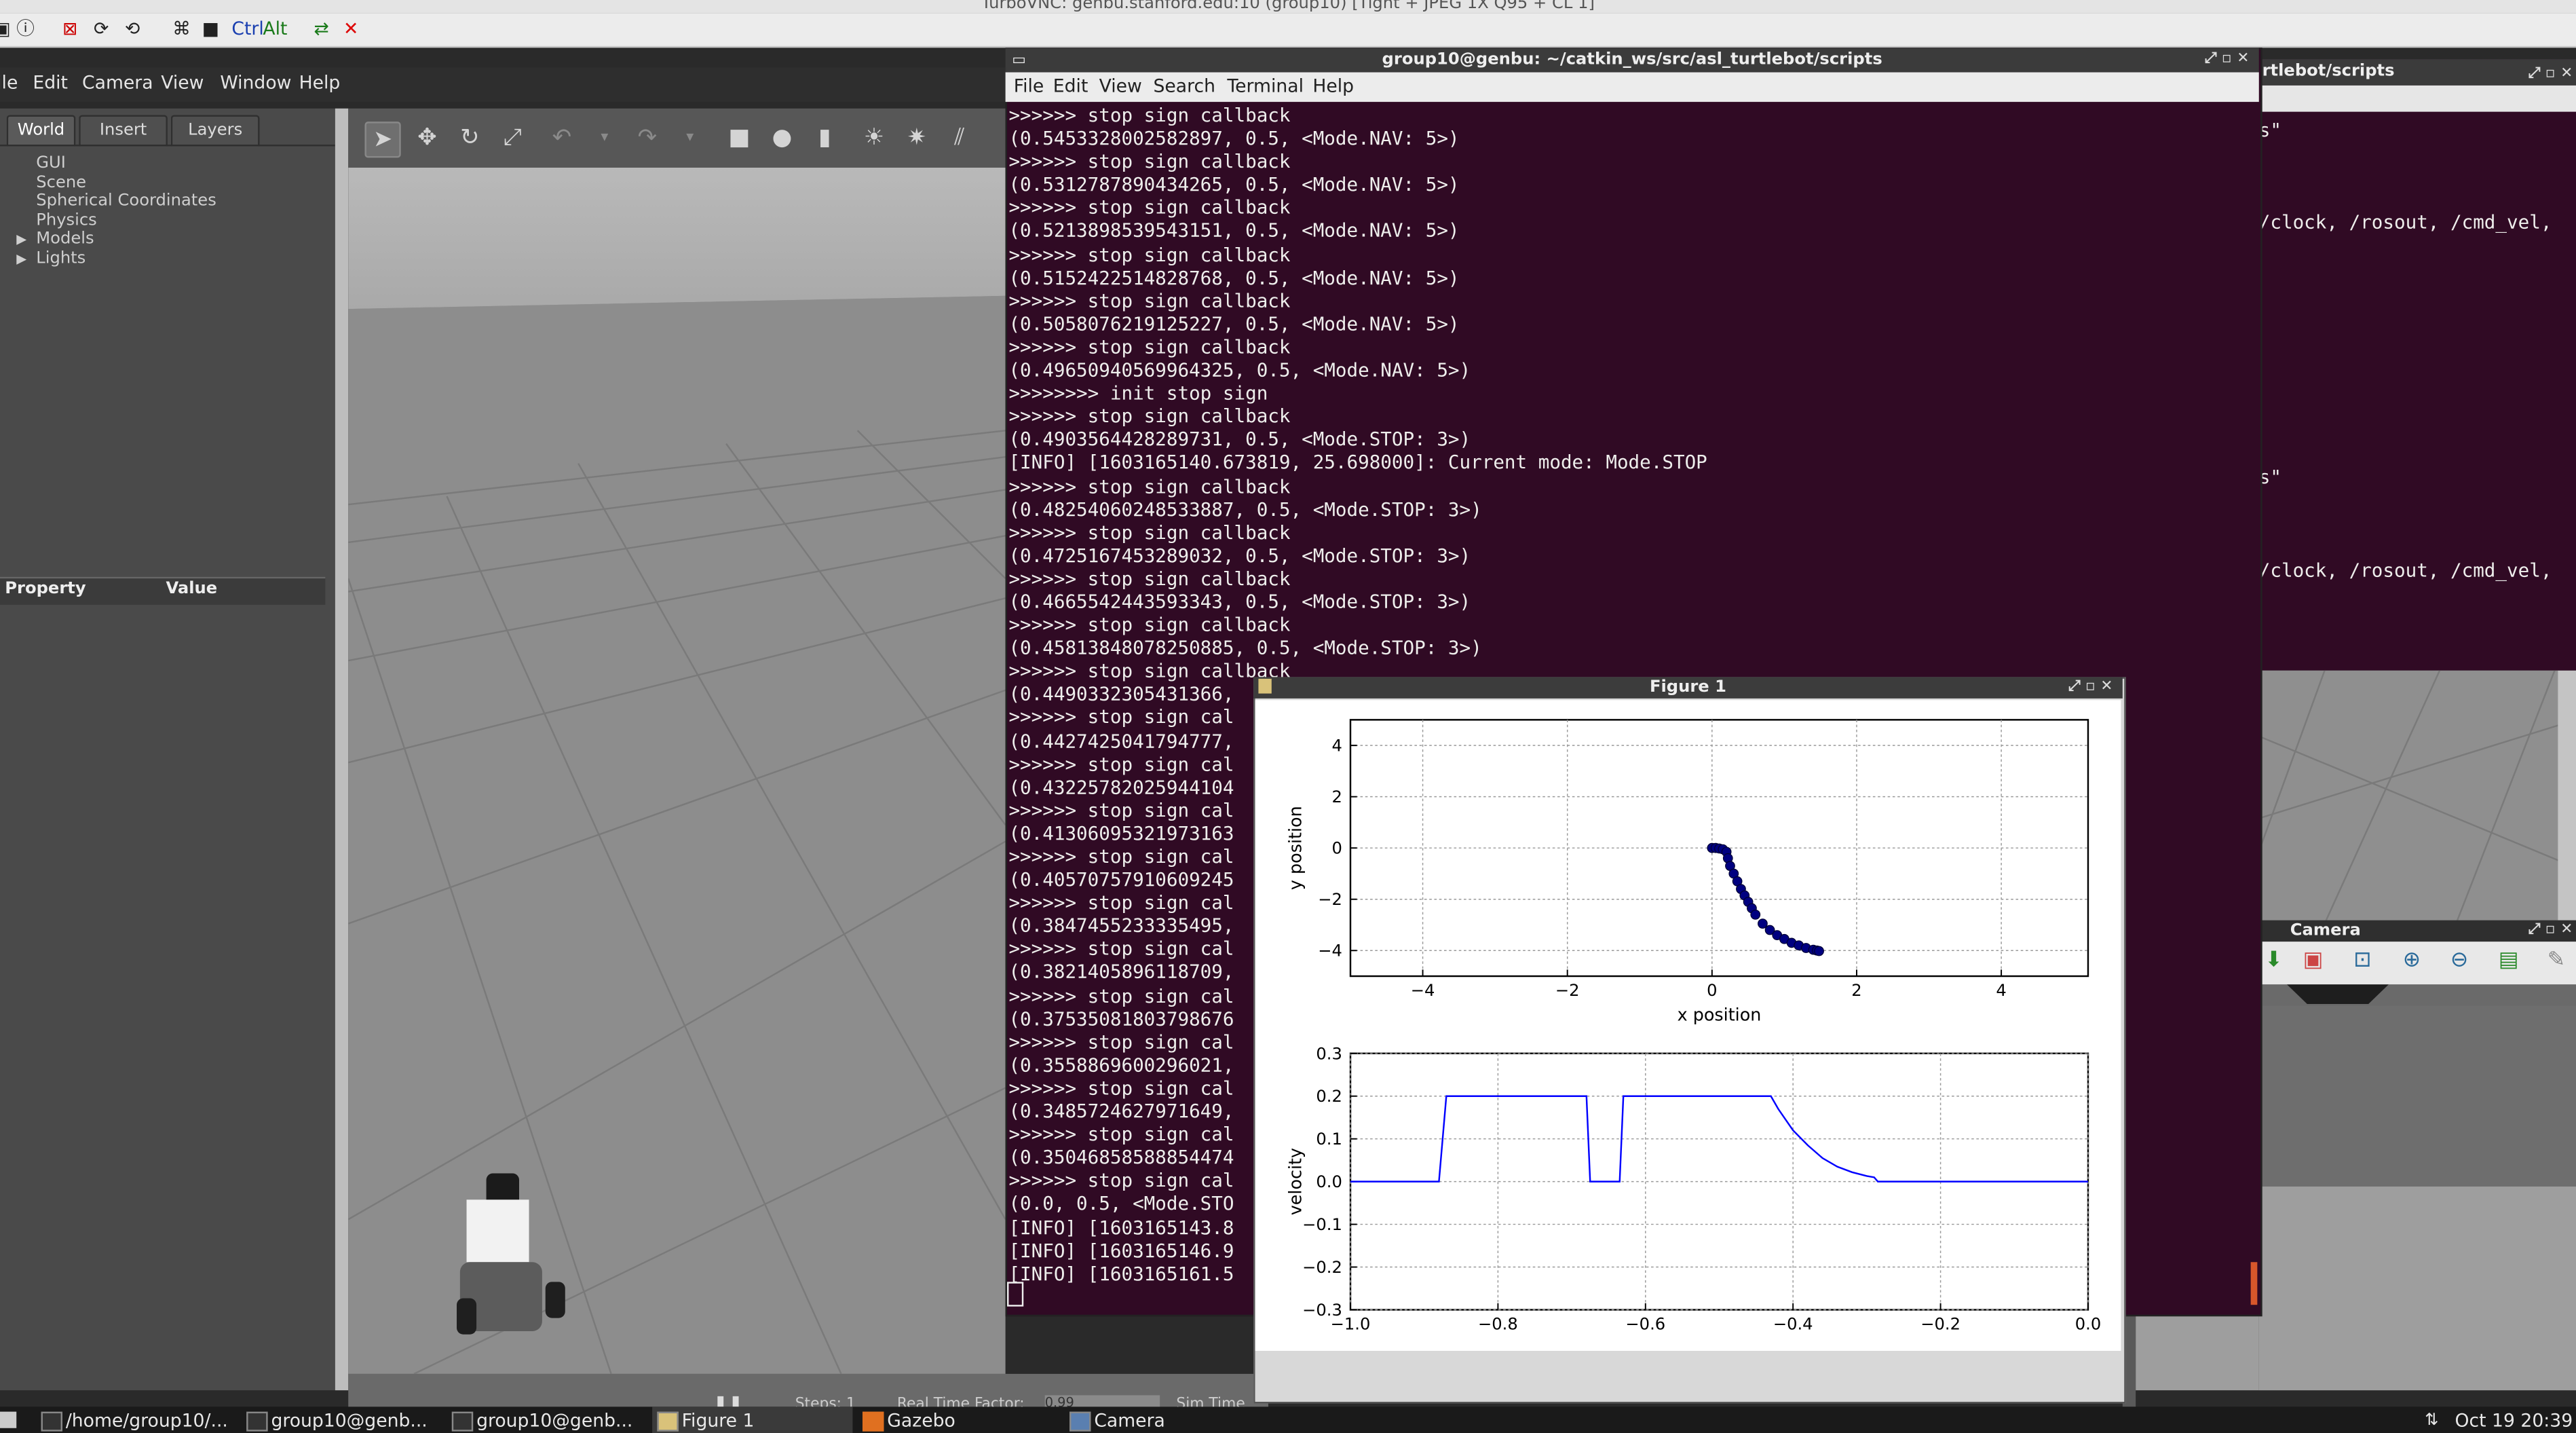 Image resolution: width=2576 pixels, height=1433 pixels. I want to click on info-icon: ⓘ, so click(25, 29).